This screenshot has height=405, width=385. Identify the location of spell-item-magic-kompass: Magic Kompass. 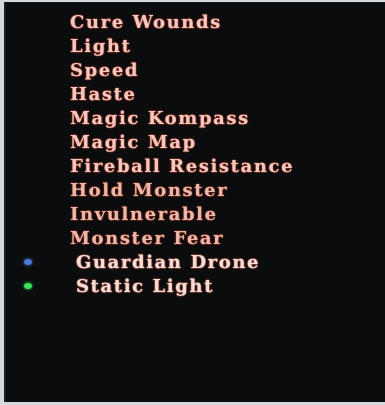
(195, 119).